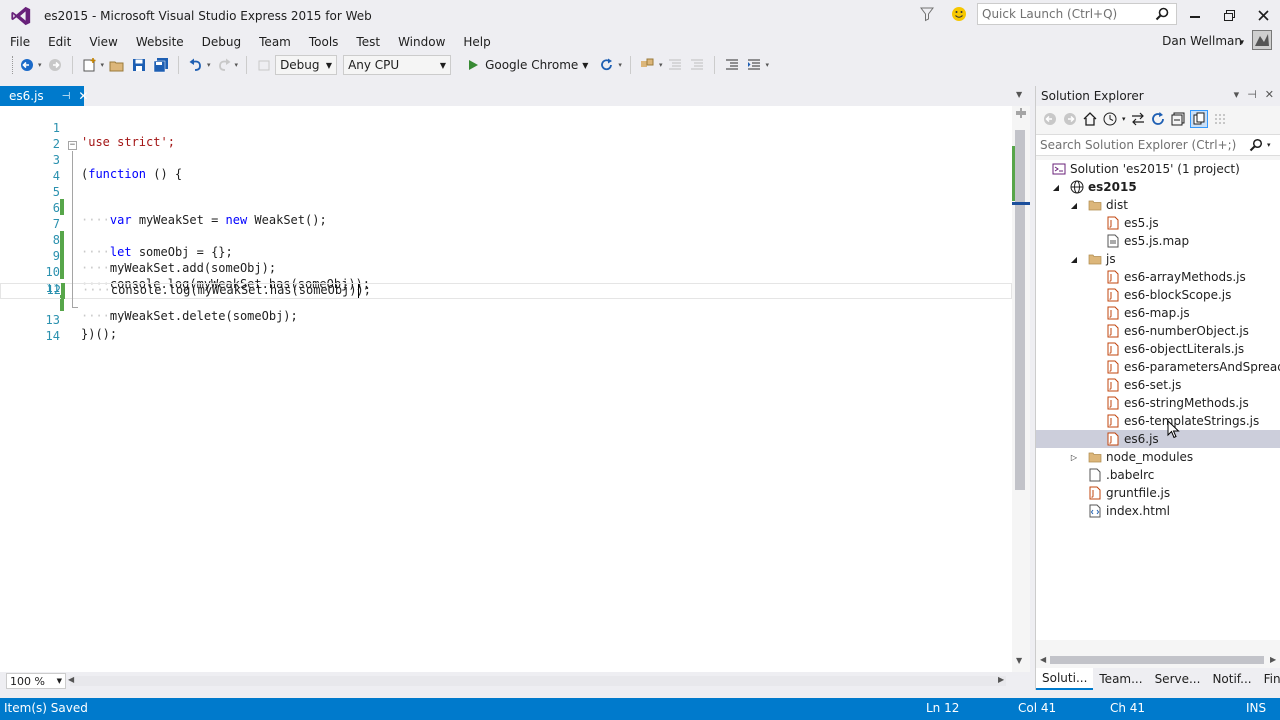 The height and width of the screenshot is (720, 1280). What do you see at coordinates (1158, 493) in the screenshot?
I see `tree-item: gruntfile.js` at bounding box center [1158, 493].